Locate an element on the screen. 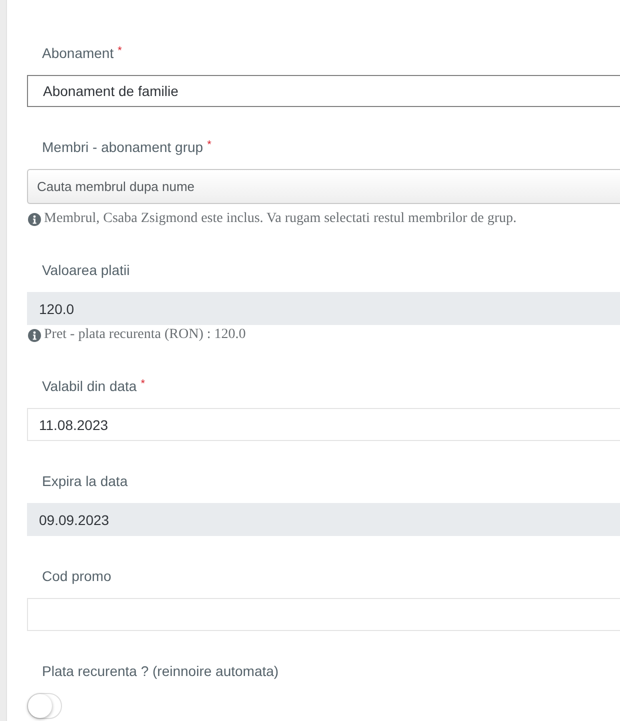 This screenshot has height=721, width=620. input-field: 120.0 is located at coordinates (323, 308).